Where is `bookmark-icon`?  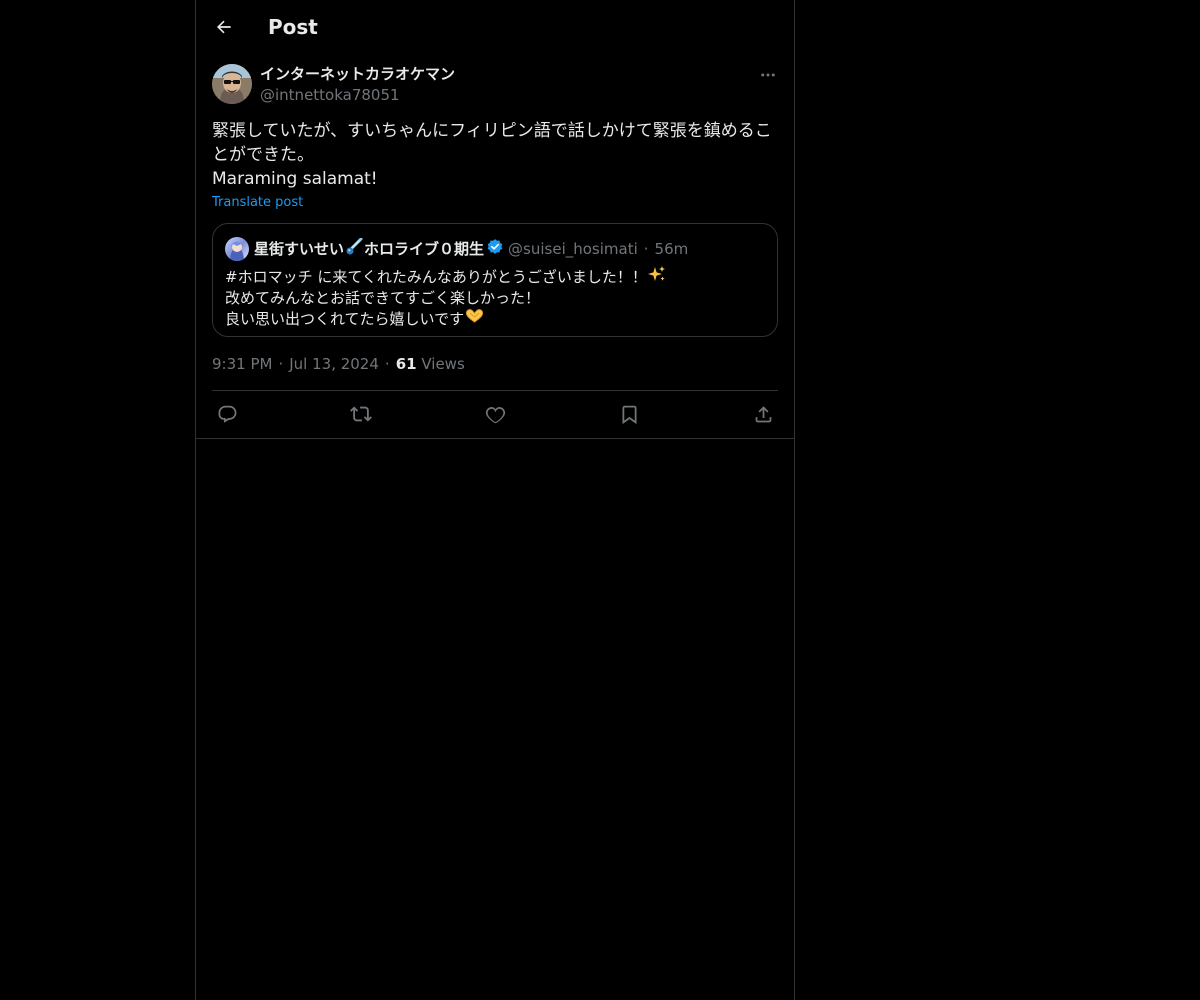
bookmark-icon is located at coordinates (629, 414).